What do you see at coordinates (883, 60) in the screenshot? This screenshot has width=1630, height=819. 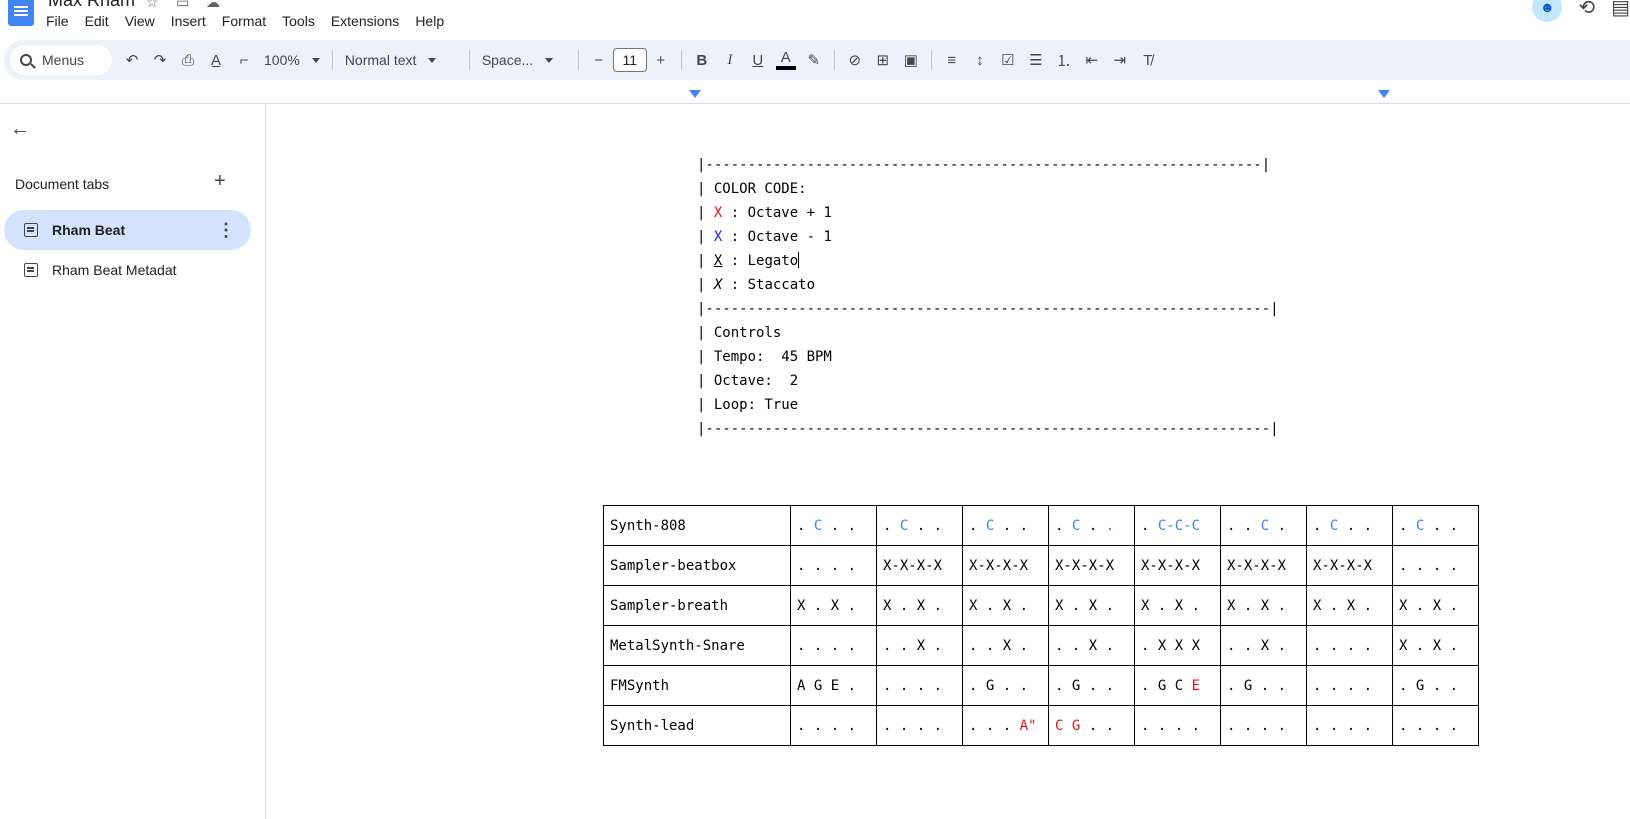 I see `add-comment-icon: ⊞` at bounding box center [883, 60].